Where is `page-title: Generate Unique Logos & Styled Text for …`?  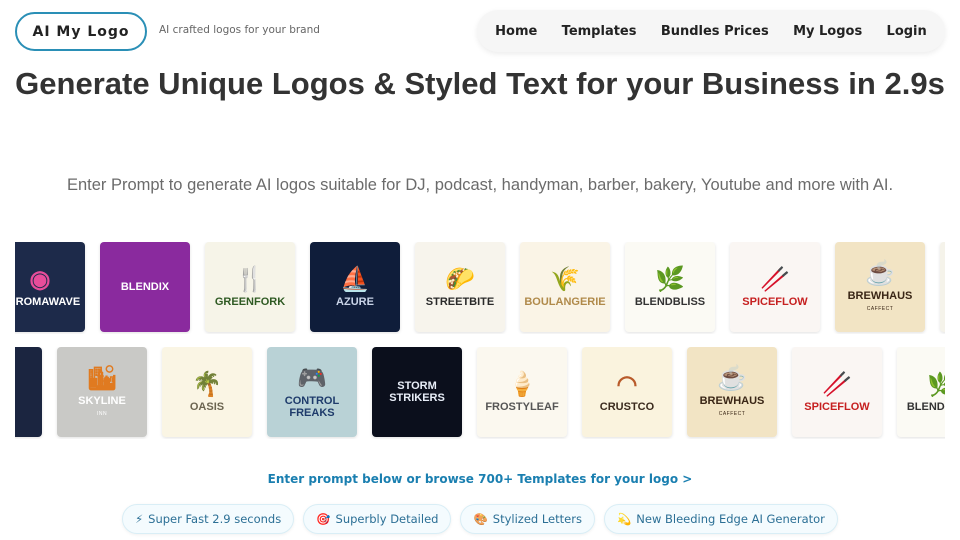 page-title: Generate Unique Logos & Styled Text for … is located at coordinates (480, 83).